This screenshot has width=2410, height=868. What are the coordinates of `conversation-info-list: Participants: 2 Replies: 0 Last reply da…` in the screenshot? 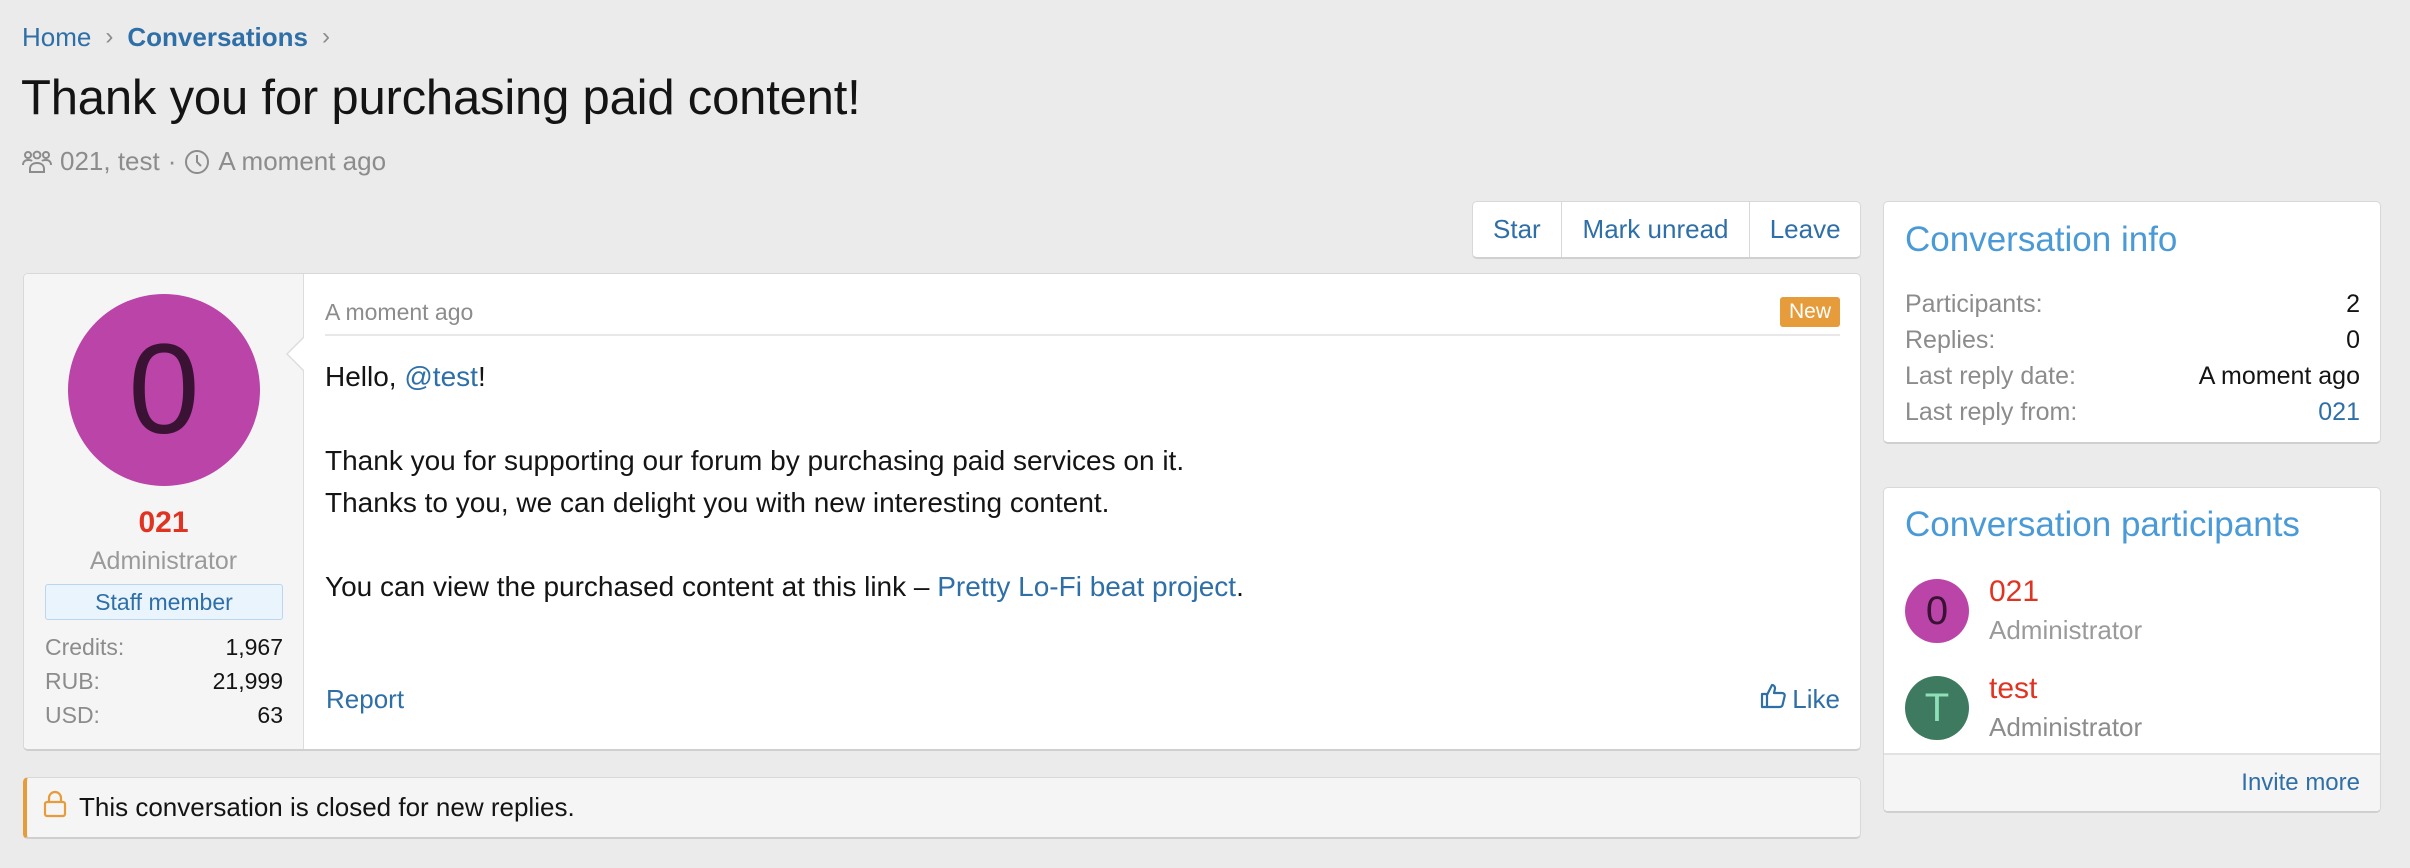 It's located at (2132, 358).